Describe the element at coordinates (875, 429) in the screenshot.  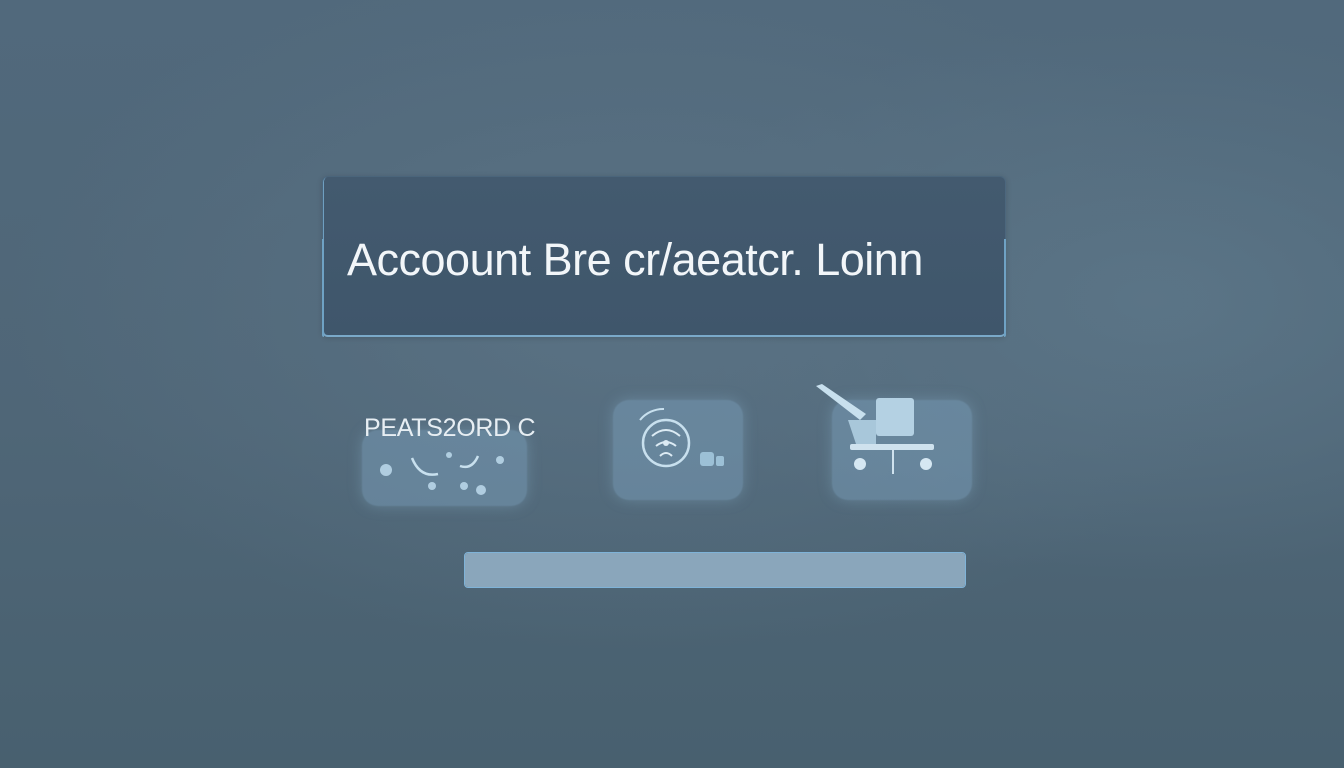
I see `security-key-icon` at that location.